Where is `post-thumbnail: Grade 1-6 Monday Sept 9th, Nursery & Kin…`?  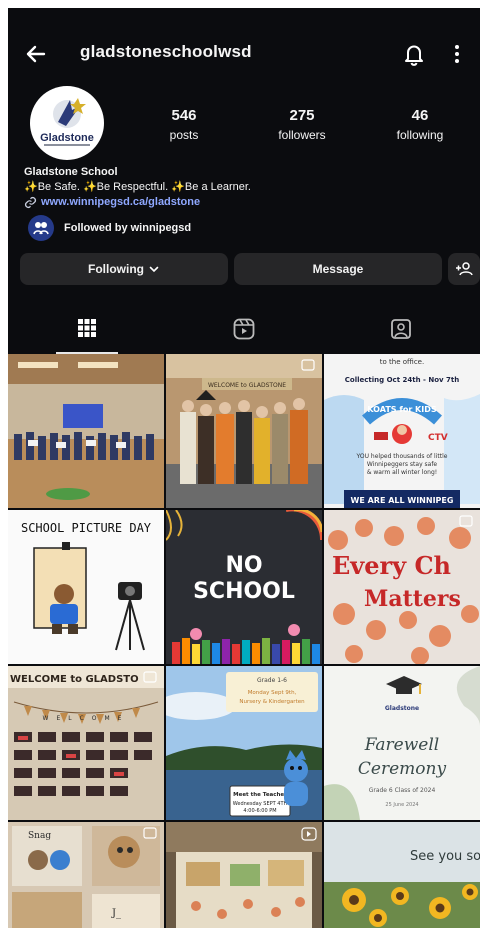 post-thumbnail: Grade 1-6 Monday Sept 9th, Nursery & Kin… is located at coordinates (244, 743).